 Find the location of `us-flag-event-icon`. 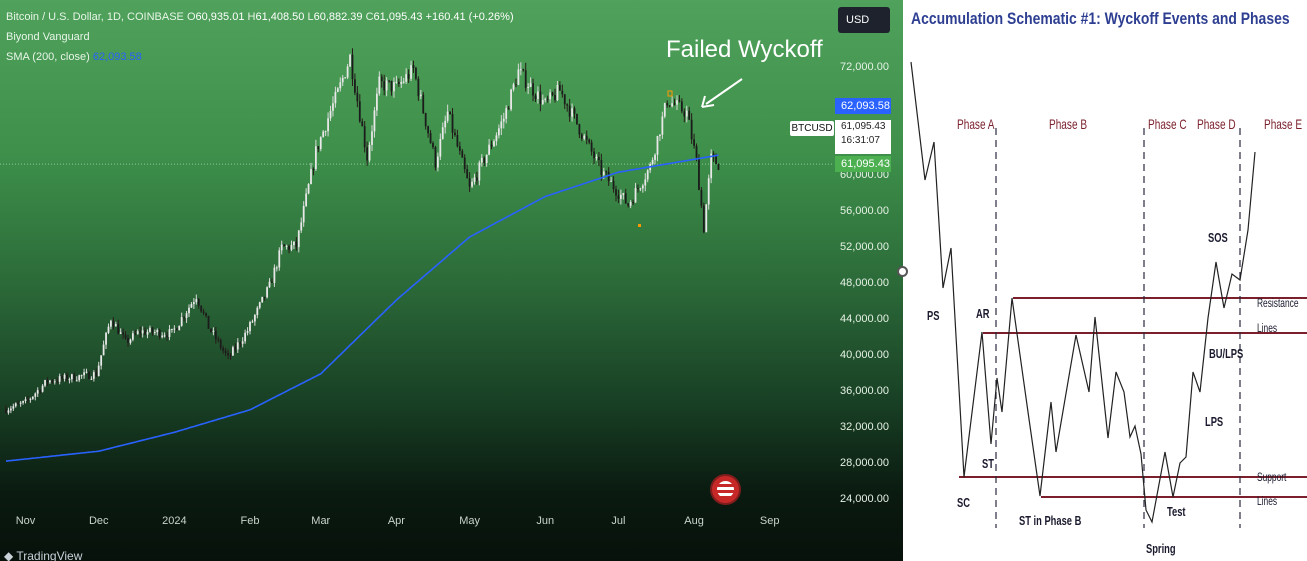

us-flag-event-icon is located at coordinates (725, 489).